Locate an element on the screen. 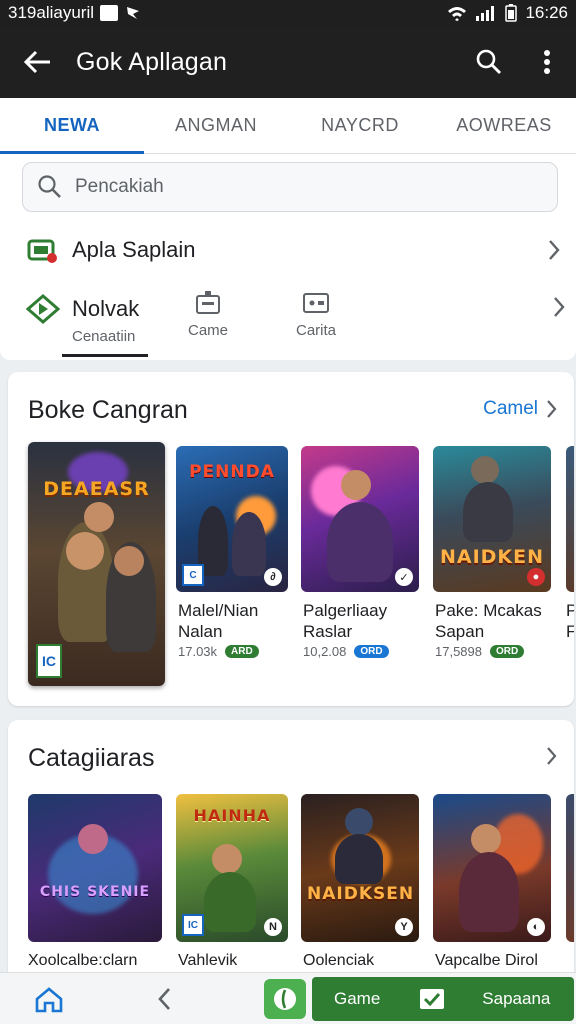 Image resolution: width=576 pixels, height=1024 pixels. category-banner: NAIDKSEN is located at coordinates (361, 894).